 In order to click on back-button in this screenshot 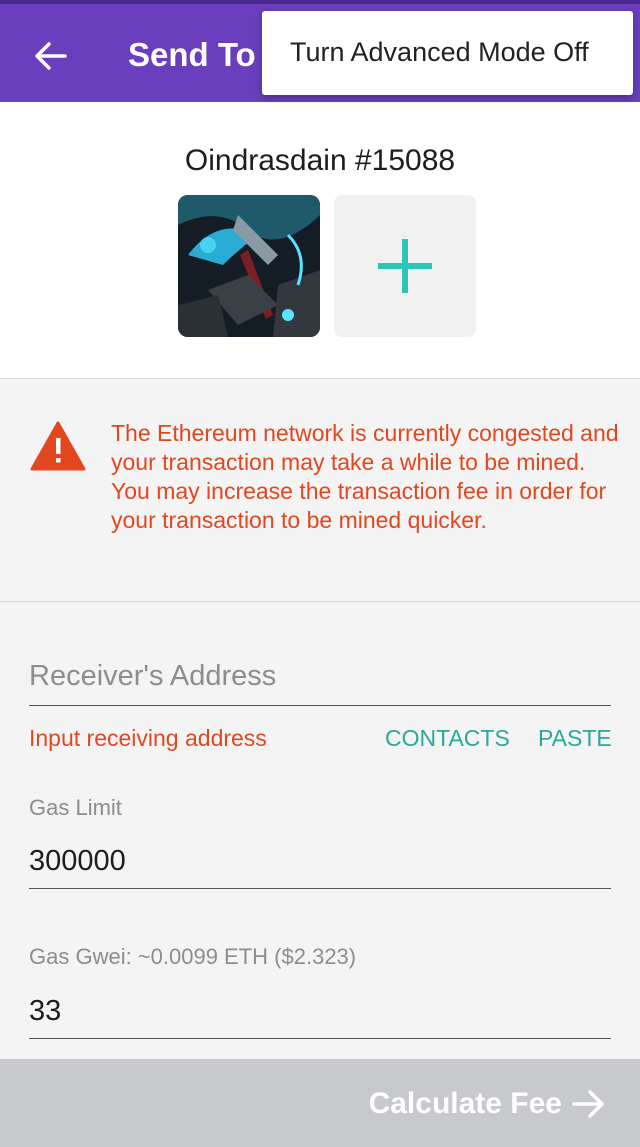, I will do `click(50, 56)`.